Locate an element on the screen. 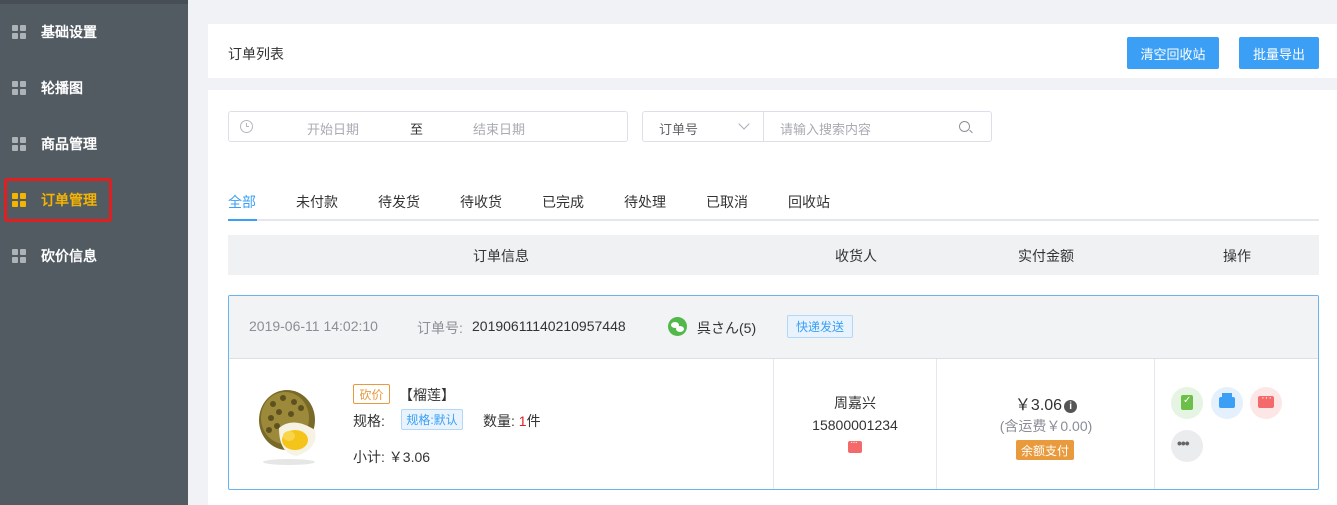  sidebar-item-carousel: 轮播图 is located at coordinates (94, 88).